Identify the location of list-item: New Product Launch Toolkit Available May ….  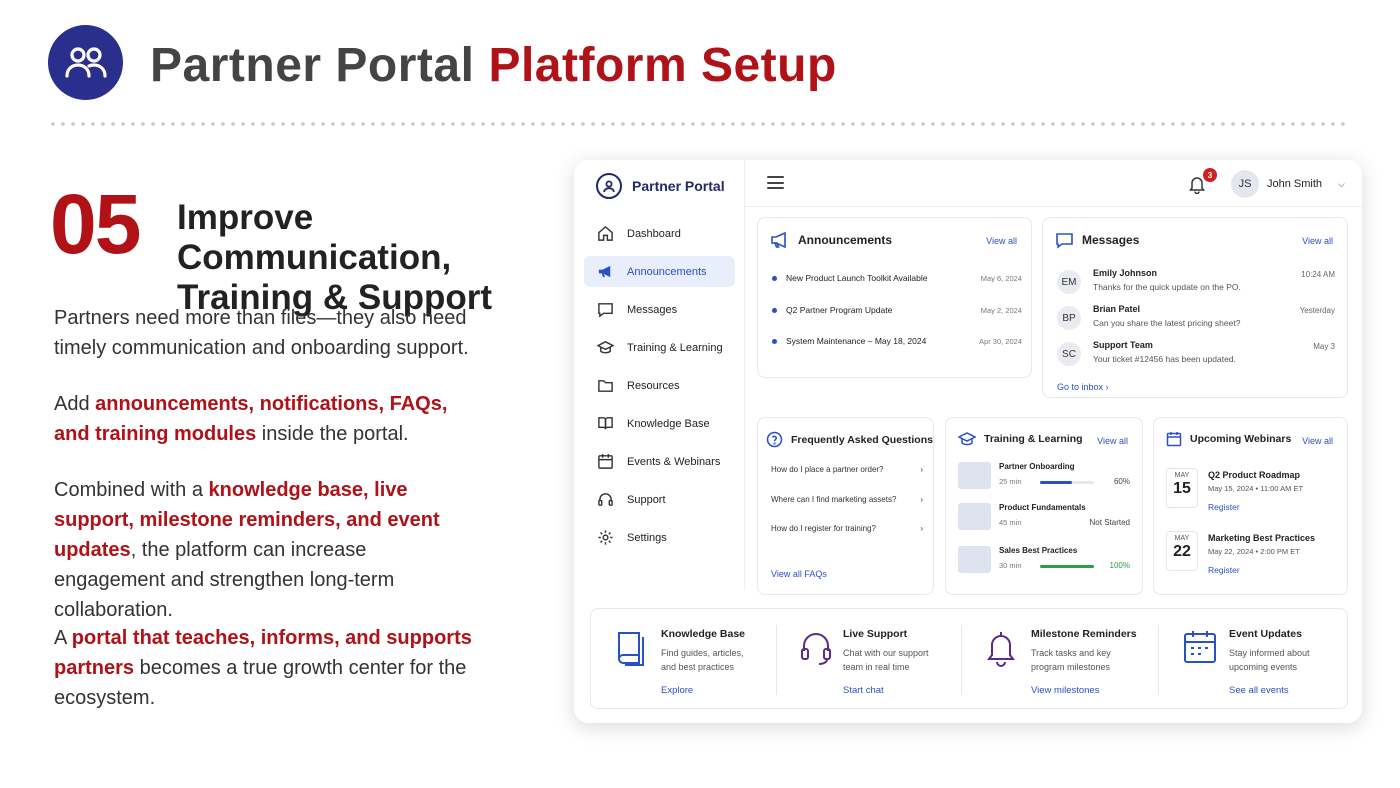
(897, 278).